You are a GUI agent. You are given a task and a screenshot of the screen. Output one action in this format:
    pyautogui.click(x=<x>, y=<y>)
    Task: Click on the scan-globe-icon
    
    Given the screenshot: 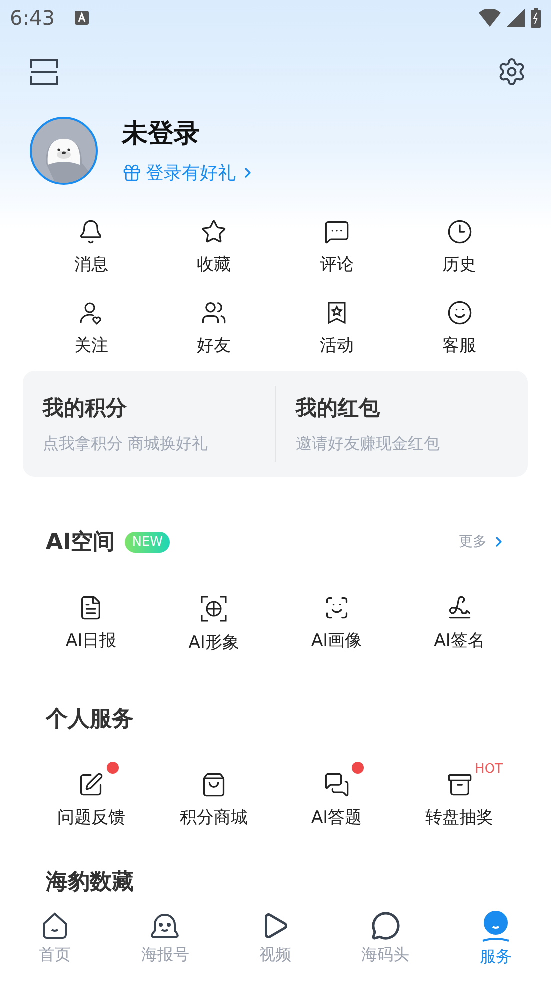 What is the action you would take?
    pyautogui.click(x=214, y=609)
    